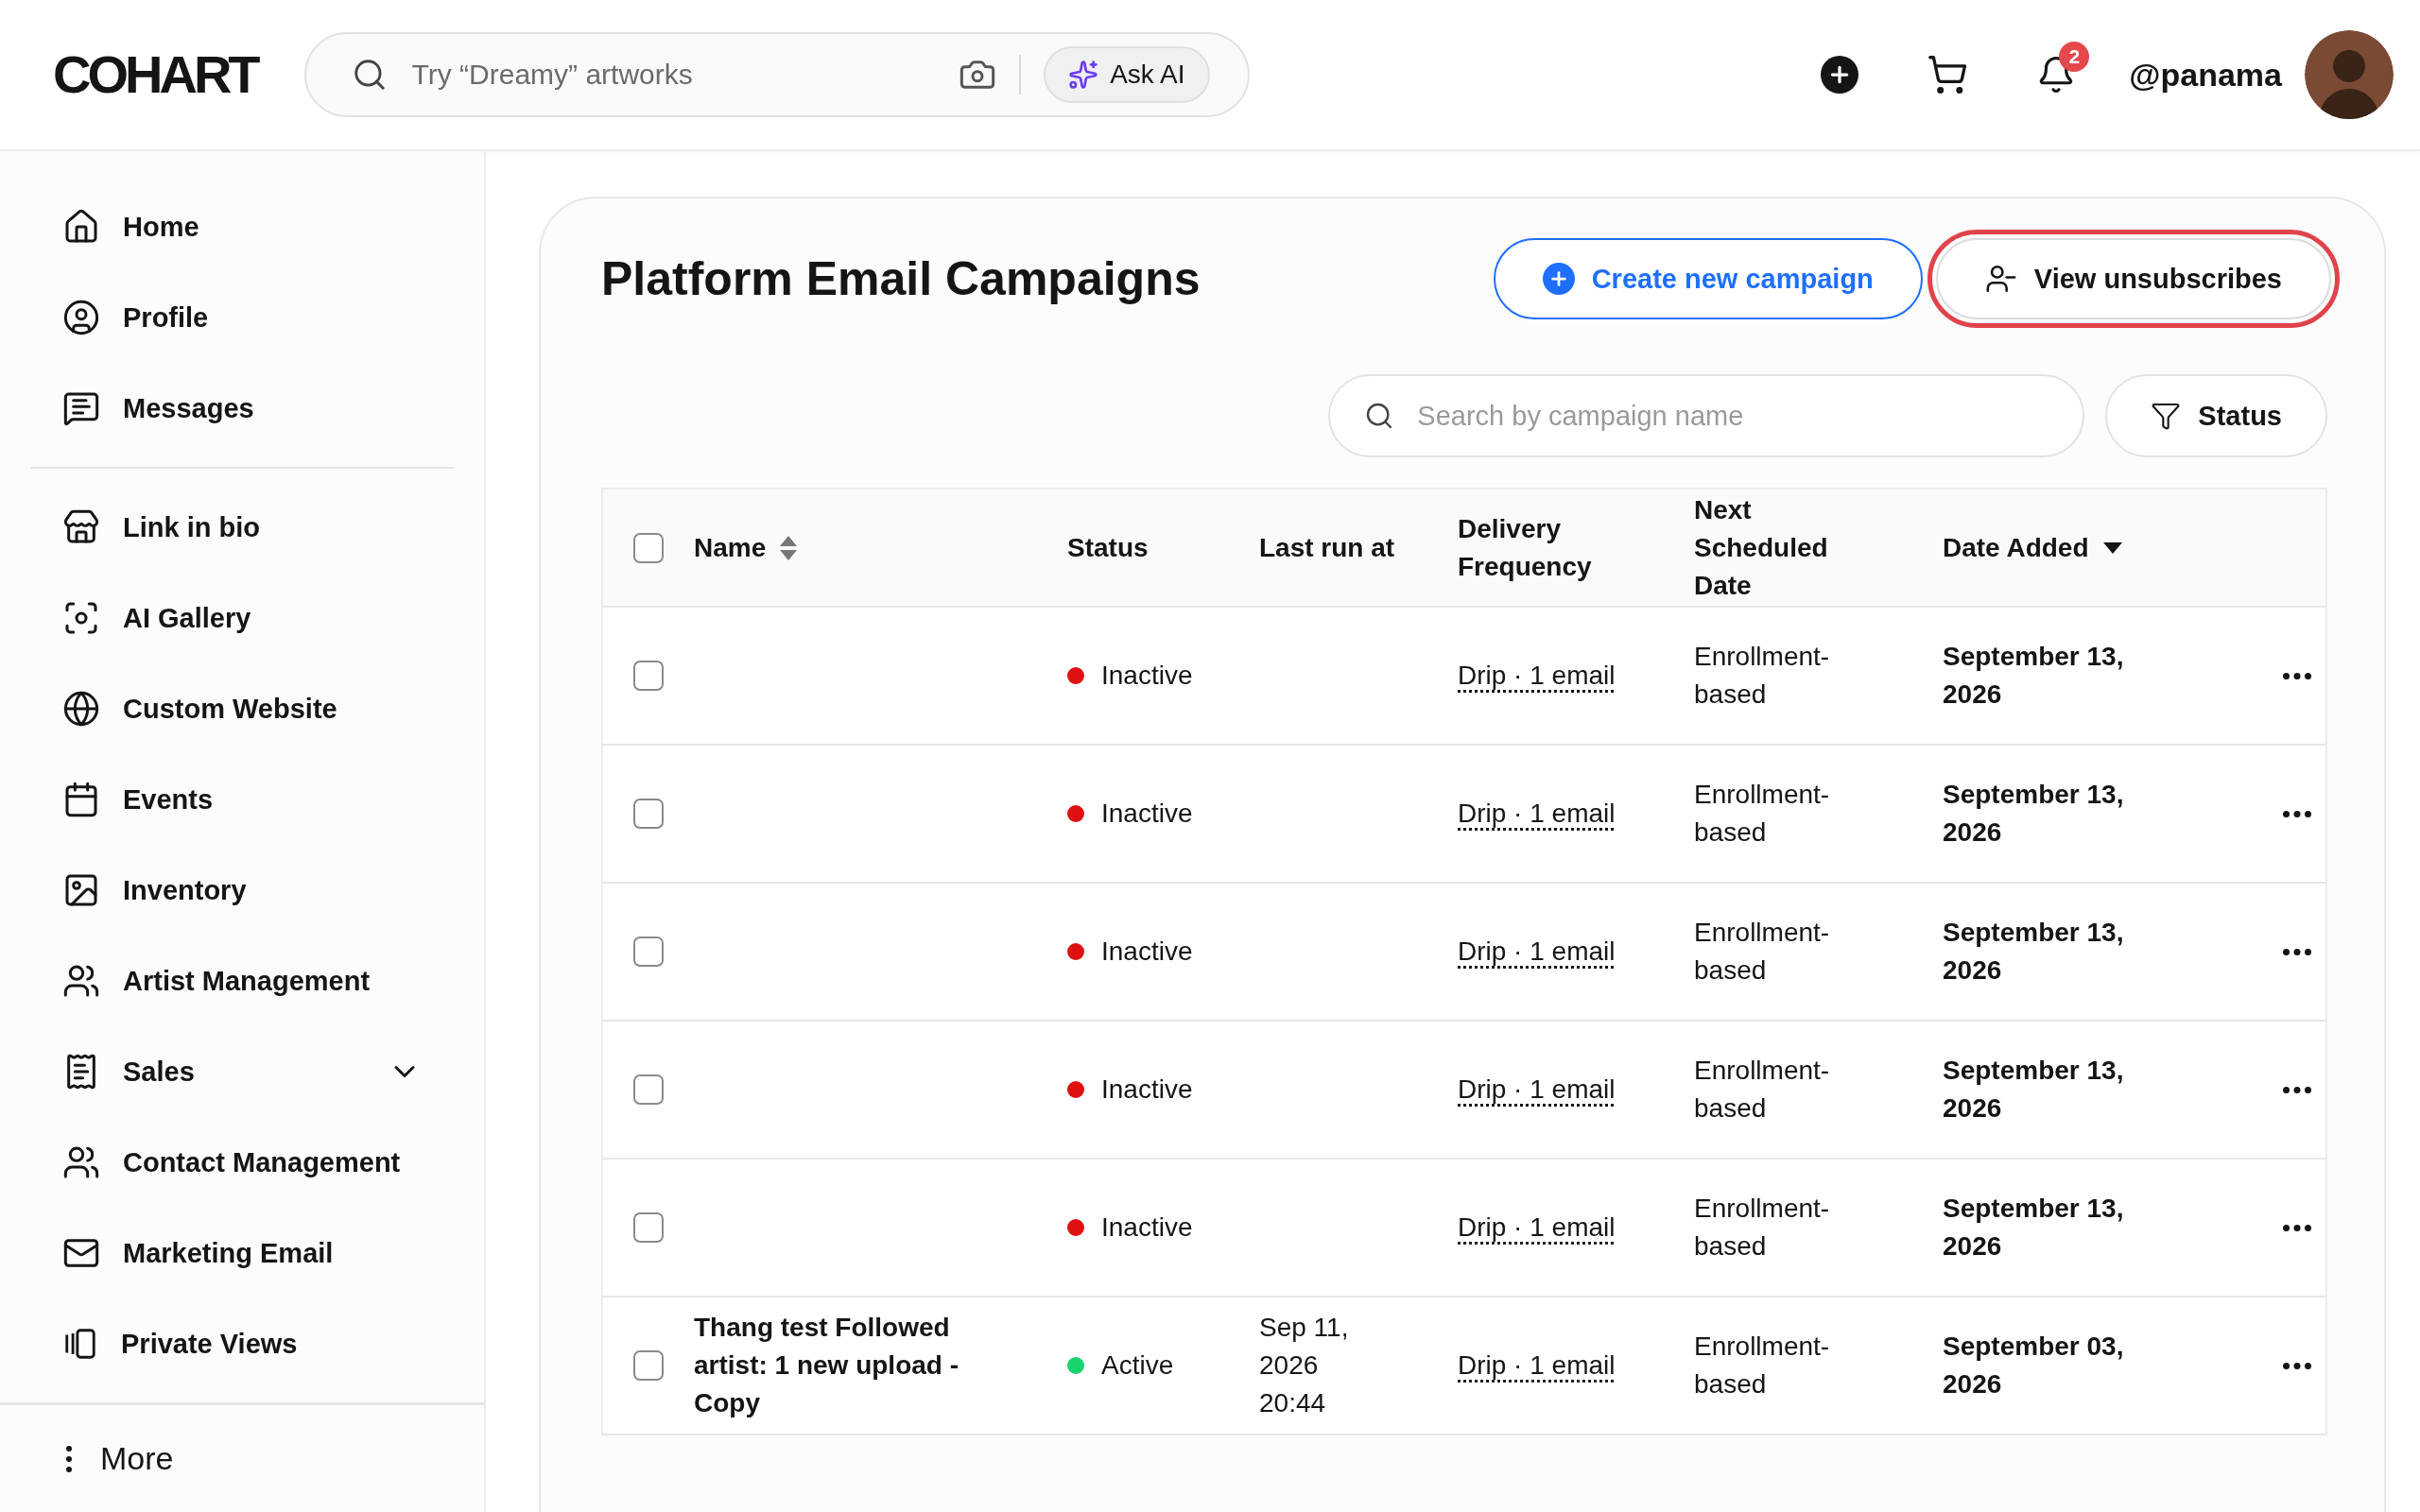  Describe the element at coordinates (1127, 74) in the screenshot. I see `ask-ai-button: Ask AI` at that location.